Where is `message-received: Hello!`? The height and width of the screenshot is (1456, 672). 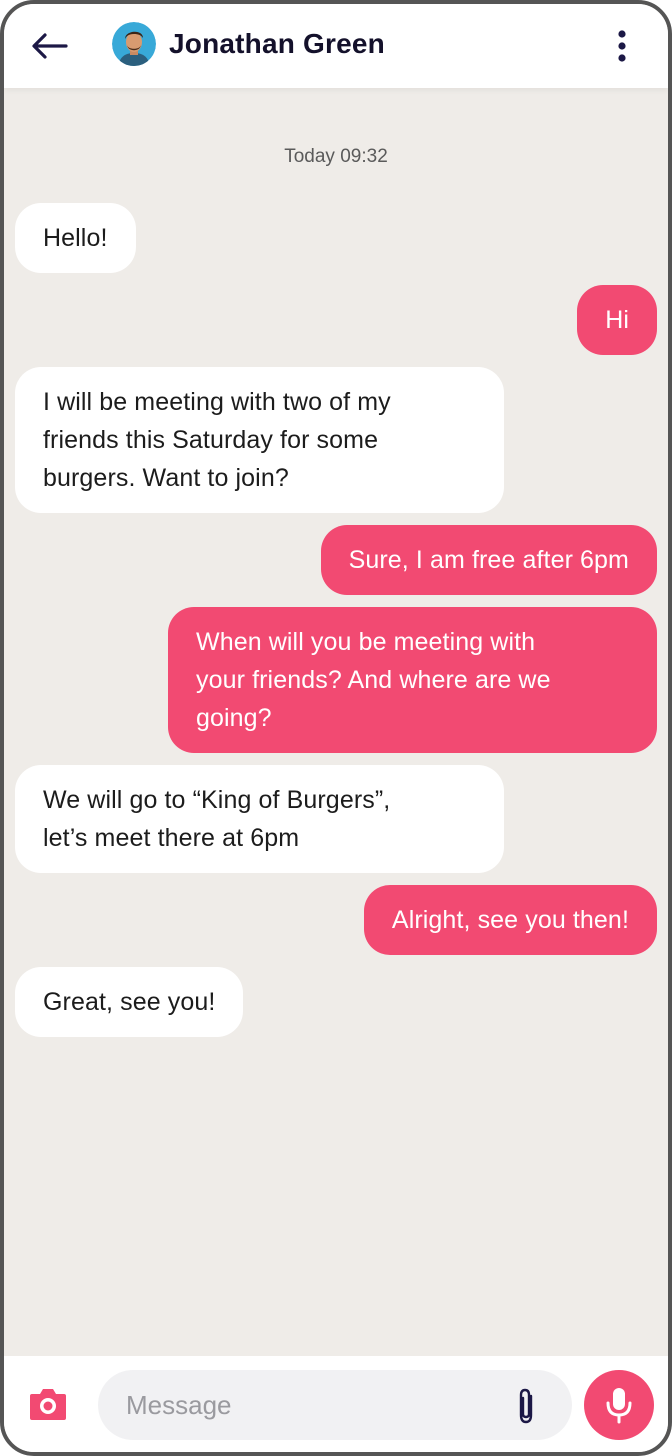
message-received: Hello! is located at coordinates (75, 238).